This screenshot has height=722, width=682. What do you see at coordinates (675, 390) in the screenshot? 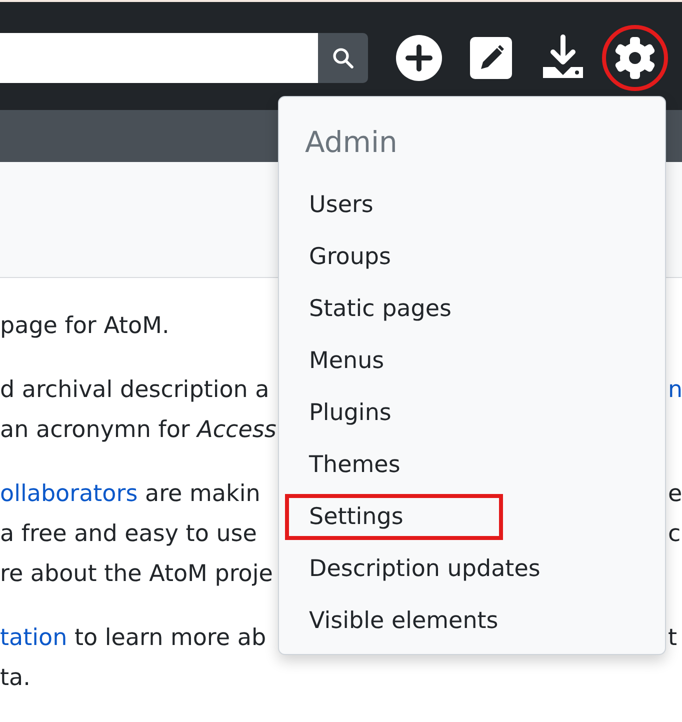
I see `text-fragment: n` at bounding box center [675, 390].